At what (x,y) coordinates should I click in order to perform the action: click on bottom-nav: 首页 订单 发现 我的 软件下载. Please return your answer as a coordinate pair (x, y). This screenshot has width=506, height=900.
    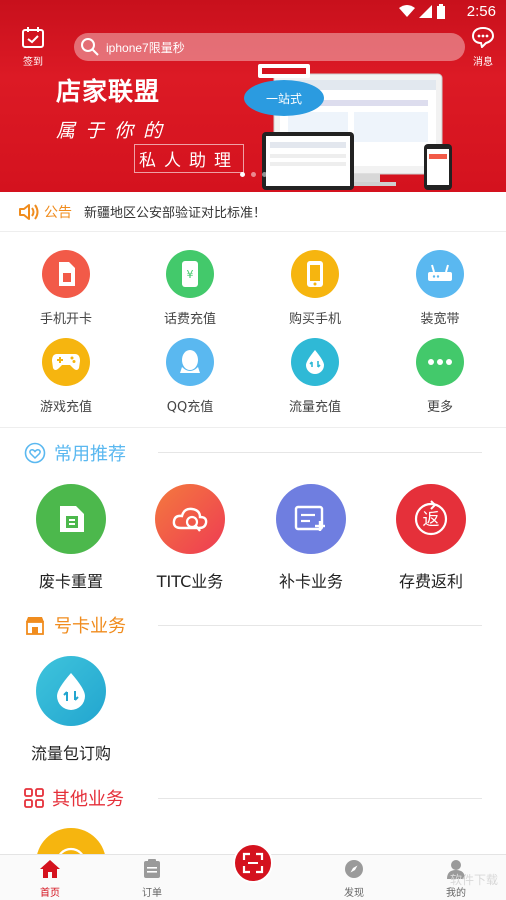
    Looking at the image, I should click on (253, 871).